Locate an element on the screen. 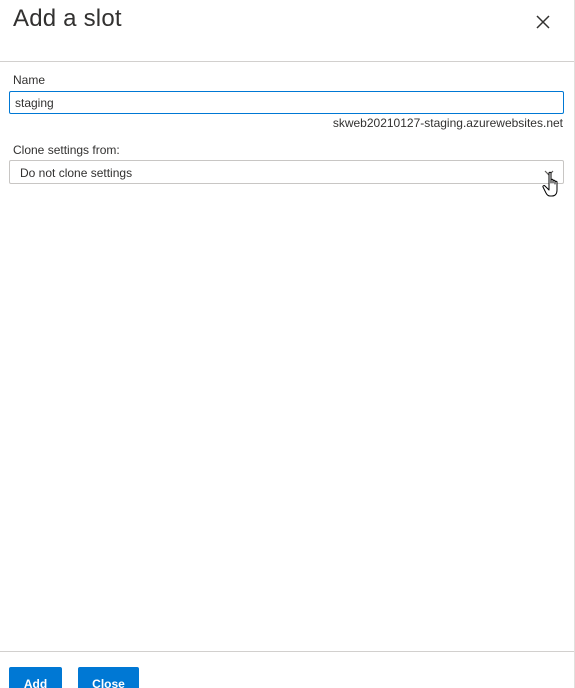 This screenshot has height=688, width=575. close-panel-button is located at coordinates (543, 22).